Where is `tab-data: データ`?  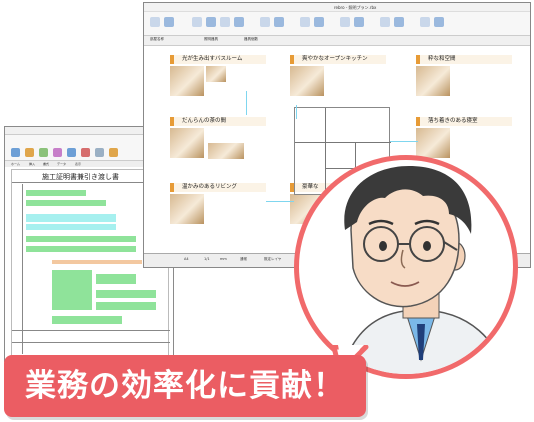 tab-data: データ is located at coordinates (61, 164).